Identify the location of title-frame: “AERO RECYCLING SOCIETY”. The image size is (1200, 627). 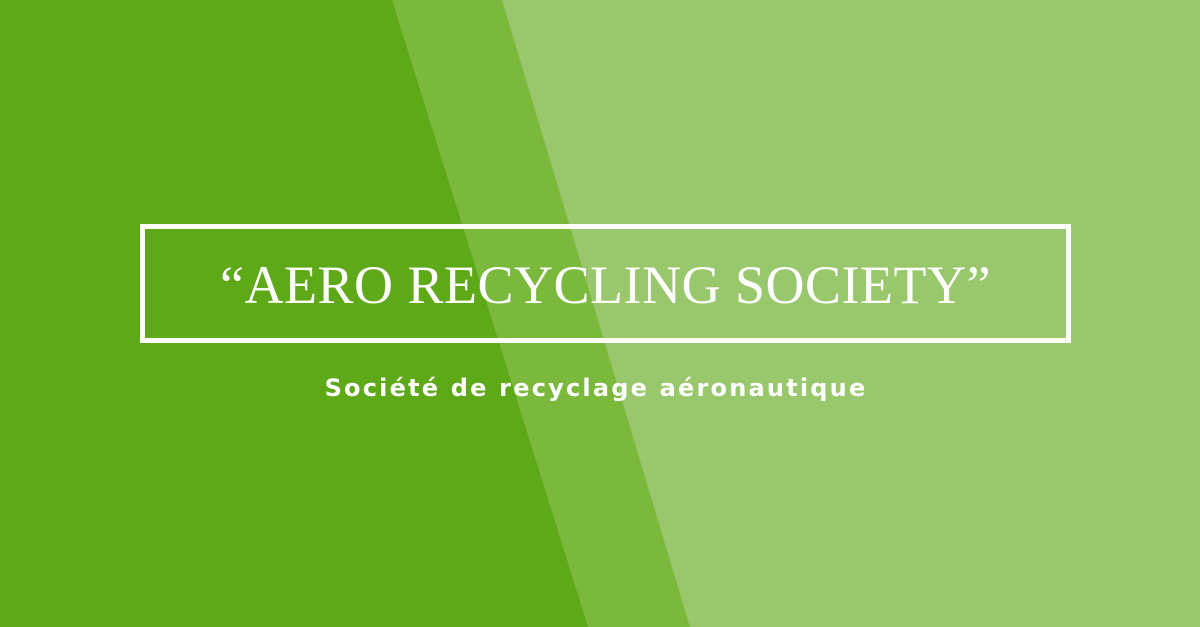
(605, 283).